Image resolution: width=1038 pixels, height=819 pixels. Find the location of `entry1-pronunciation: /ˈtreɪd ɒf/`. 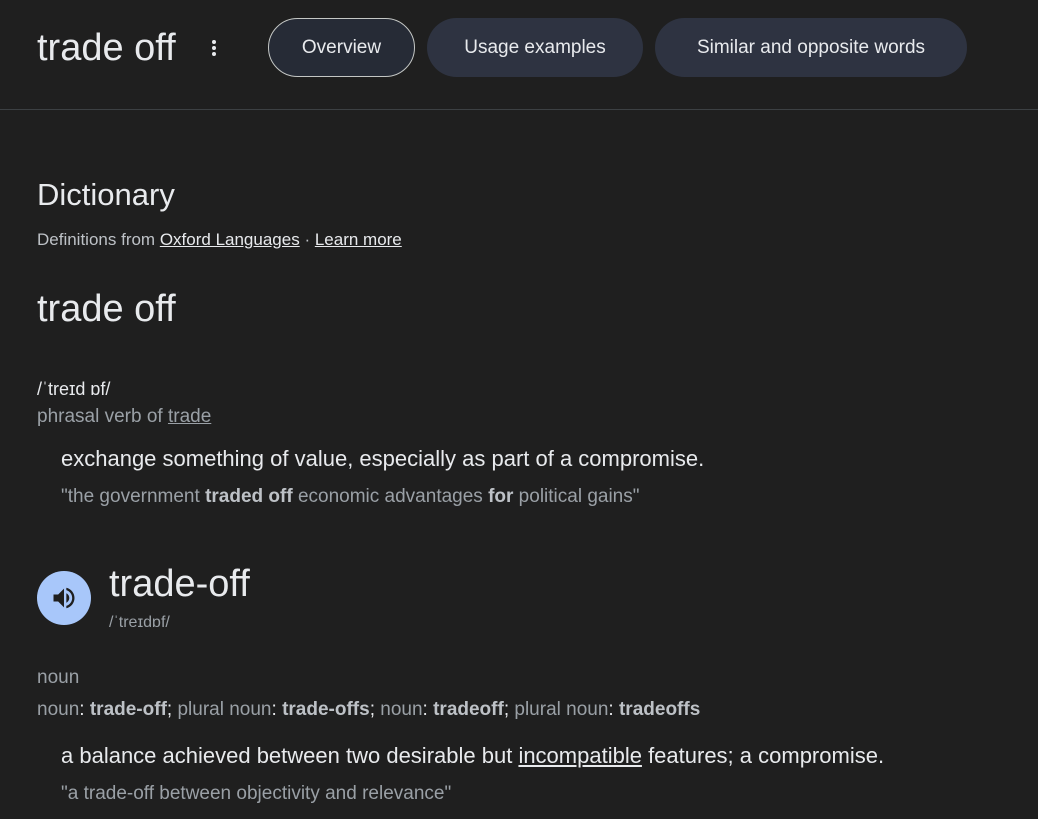

entry1-pronunciation: /ˈtreɪd ɒf/ is located at coordinates (74, 389).